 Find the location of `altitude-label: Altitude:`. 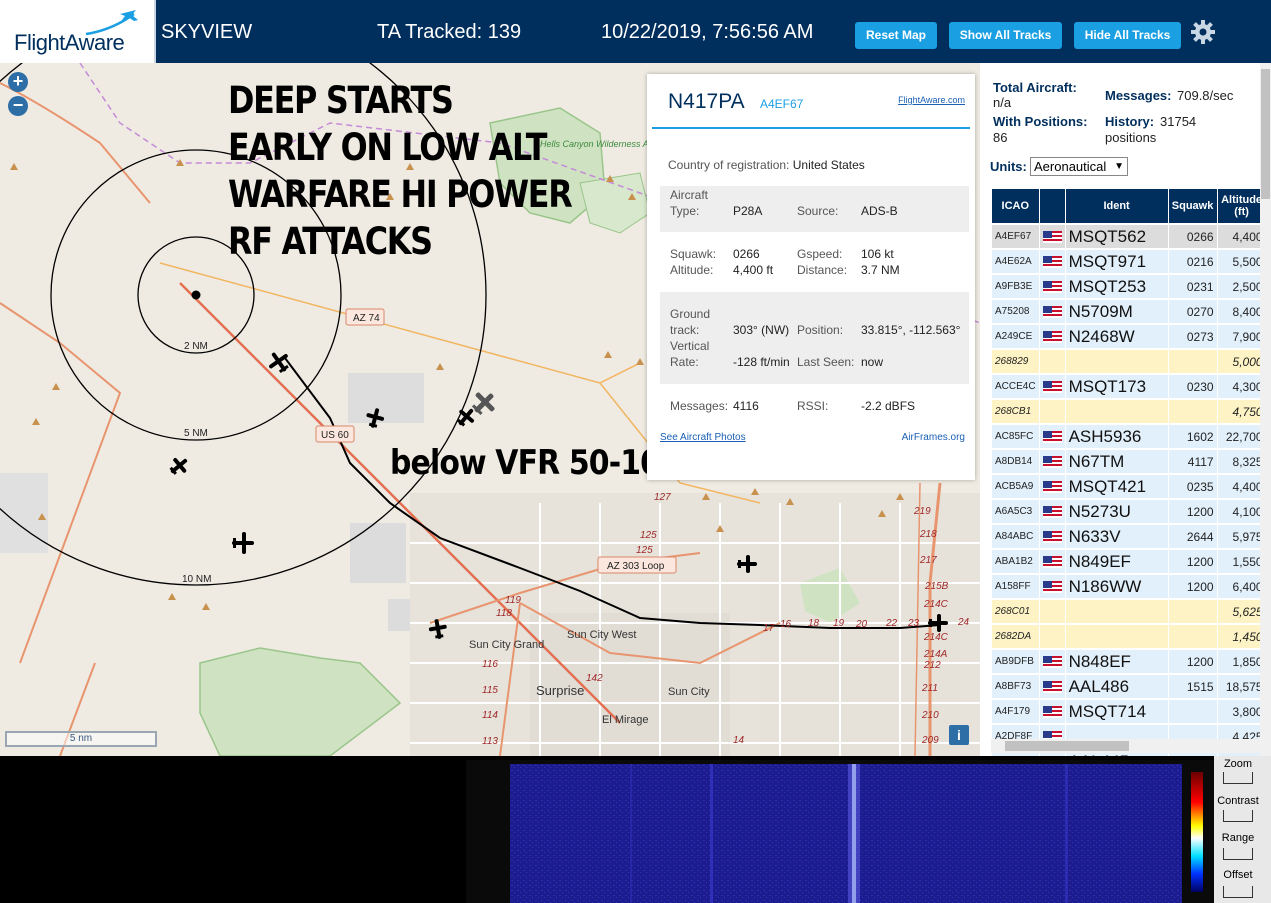

altitude-label: Altitude: is located at coordinates (692, 270).